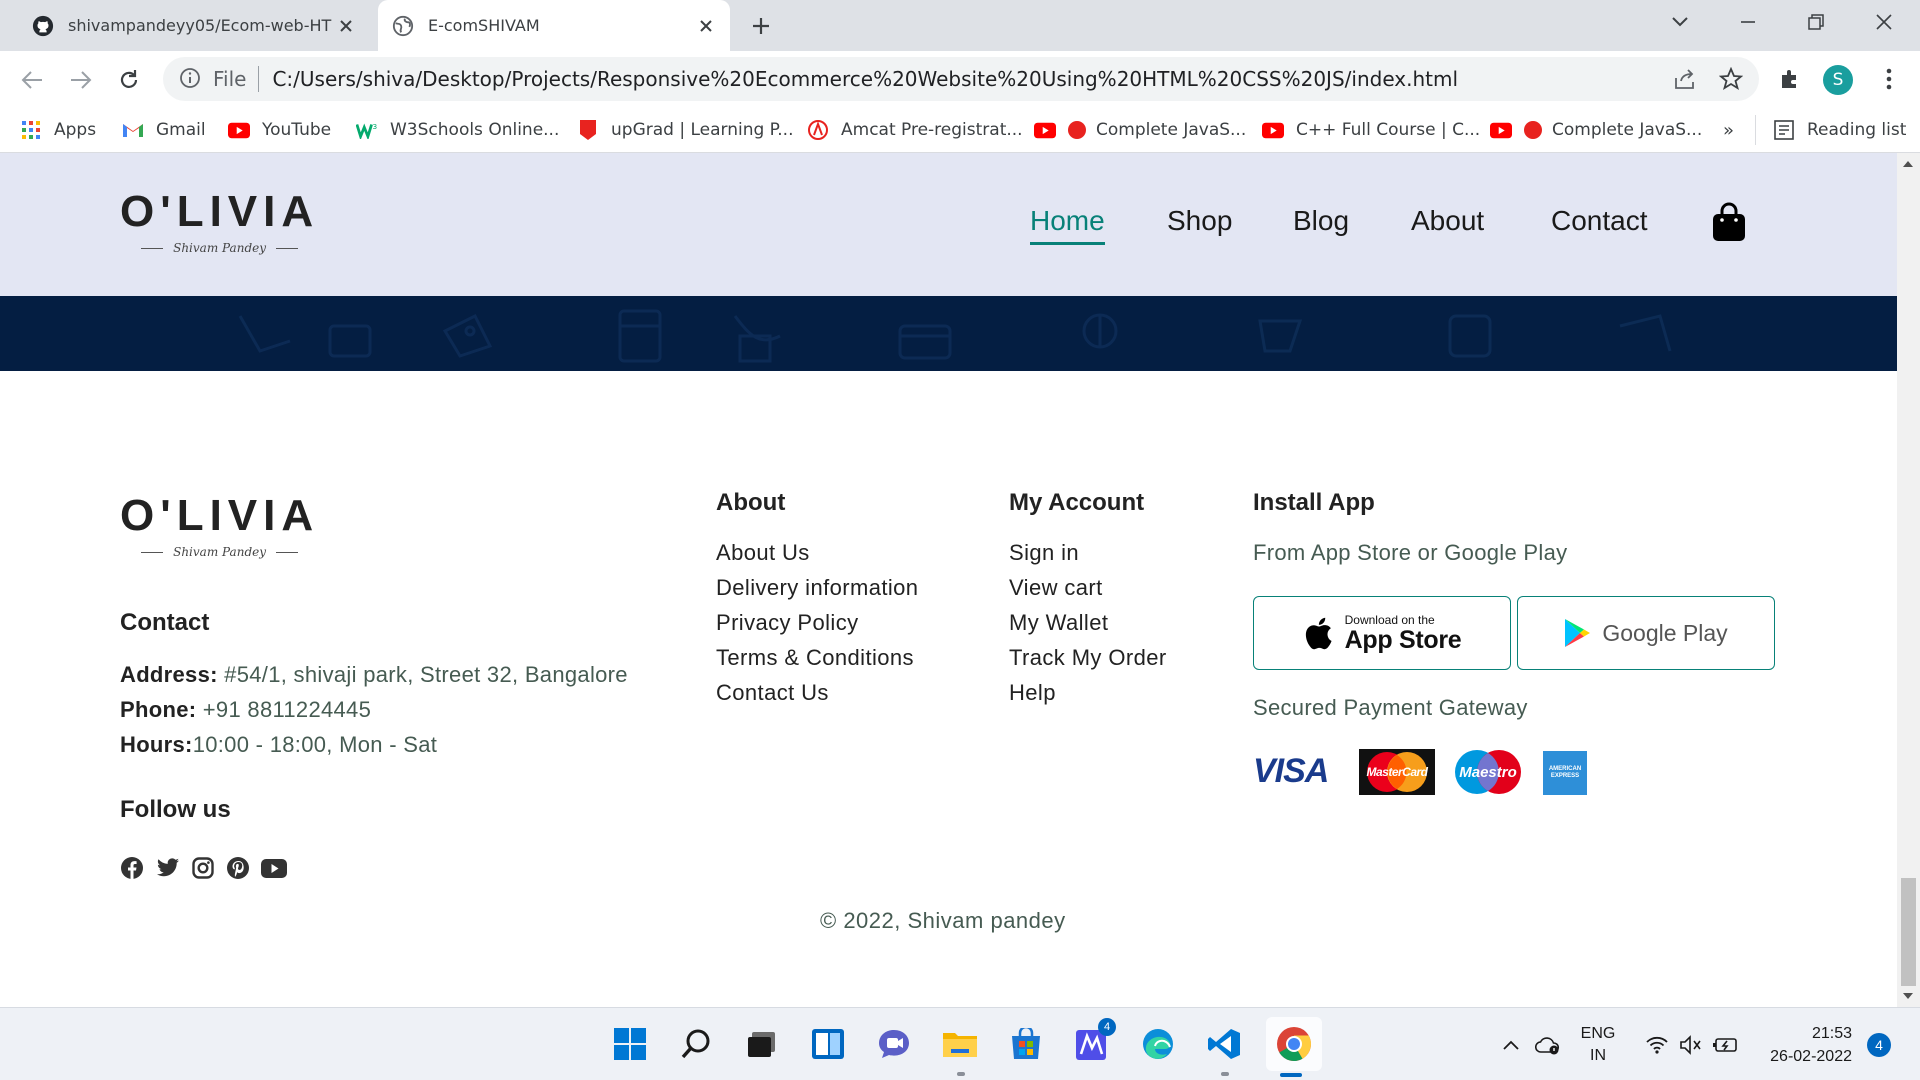  What do you see at coordinates (1026, 1044) in the screenshot?
I see `store-icon` at bounding box center [1026, 1044].